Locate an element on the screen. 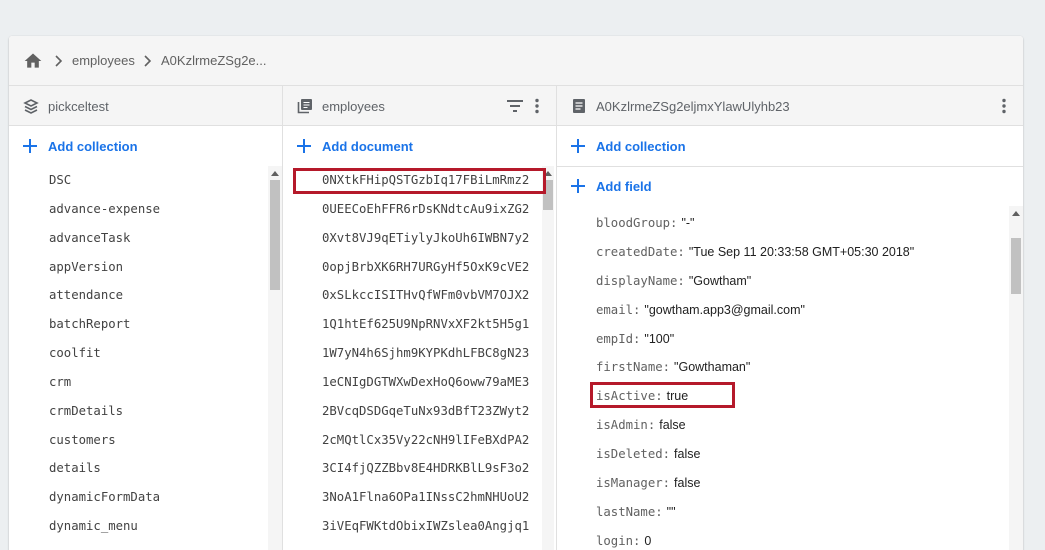 Image resolution: width=1045 pixels, height=550 pixels. field-value: "-" is located at coordinates (688, 223).